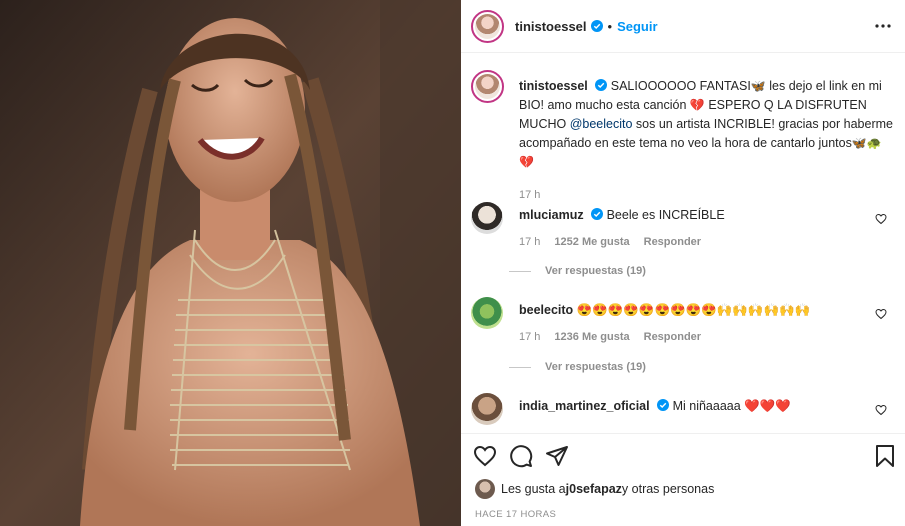  I want to click on more-icon, so click(883, 26).